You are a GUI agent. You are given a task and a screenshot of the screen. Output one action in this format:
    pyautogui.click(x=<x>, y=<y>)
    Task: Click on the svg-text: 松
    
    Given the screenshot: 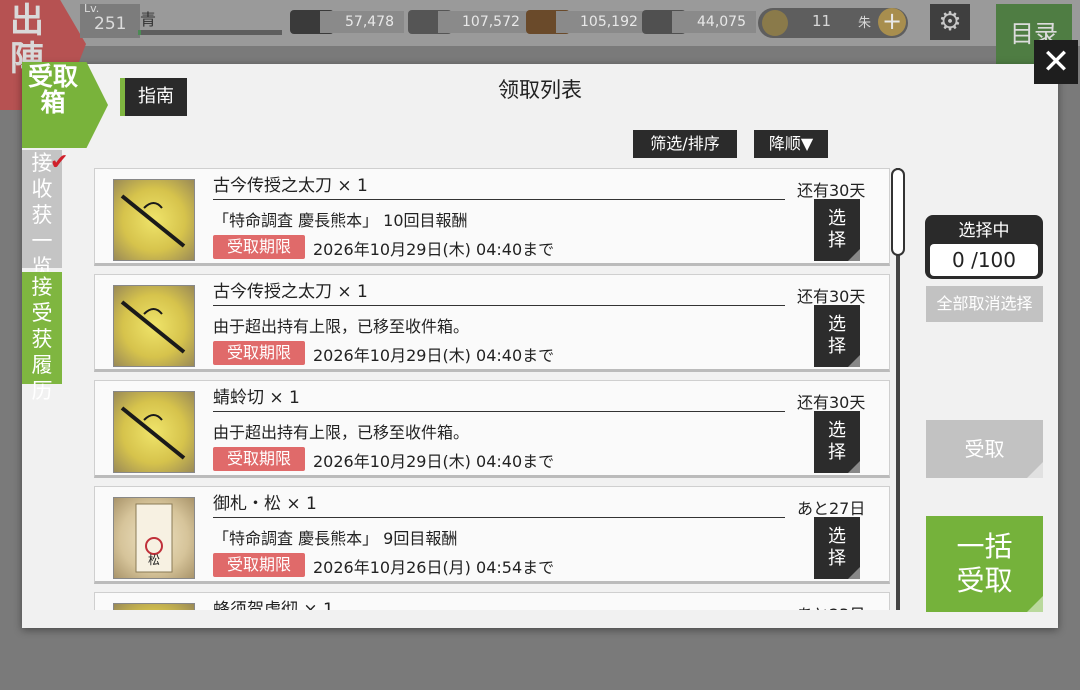 What is the action you would take?
    pyautogui.click(x=154, y=560)
    